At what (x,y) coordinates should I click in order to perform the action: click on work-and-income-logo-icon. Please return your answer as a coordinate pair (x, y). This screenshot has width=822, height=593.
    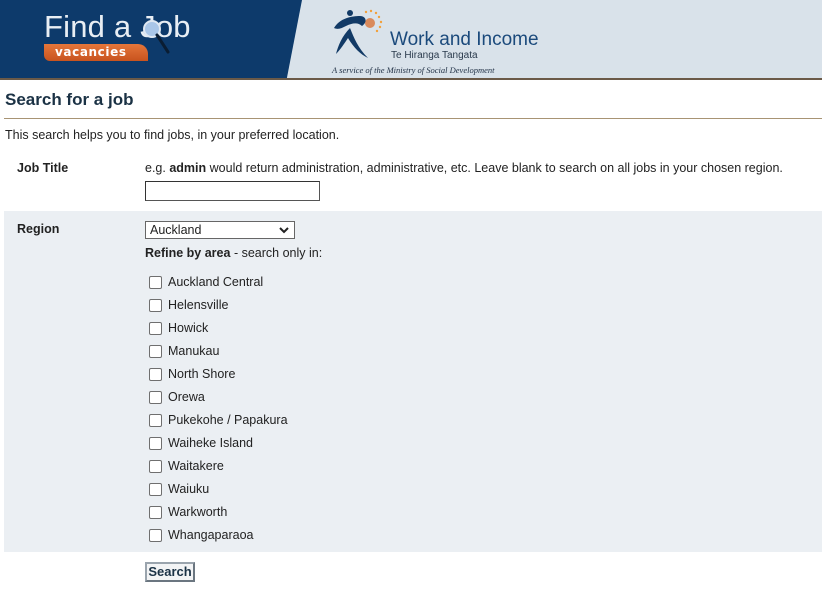
    Looking at the image, I should click on (358, 33).